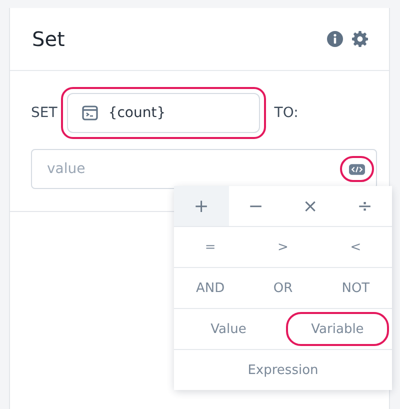 Image resolution: width=400 pixels, height=409 pixels. What do you see at coordinates (204, 169) in the screenshot?
I see `value-field: value` at bounding box center [204, 169].